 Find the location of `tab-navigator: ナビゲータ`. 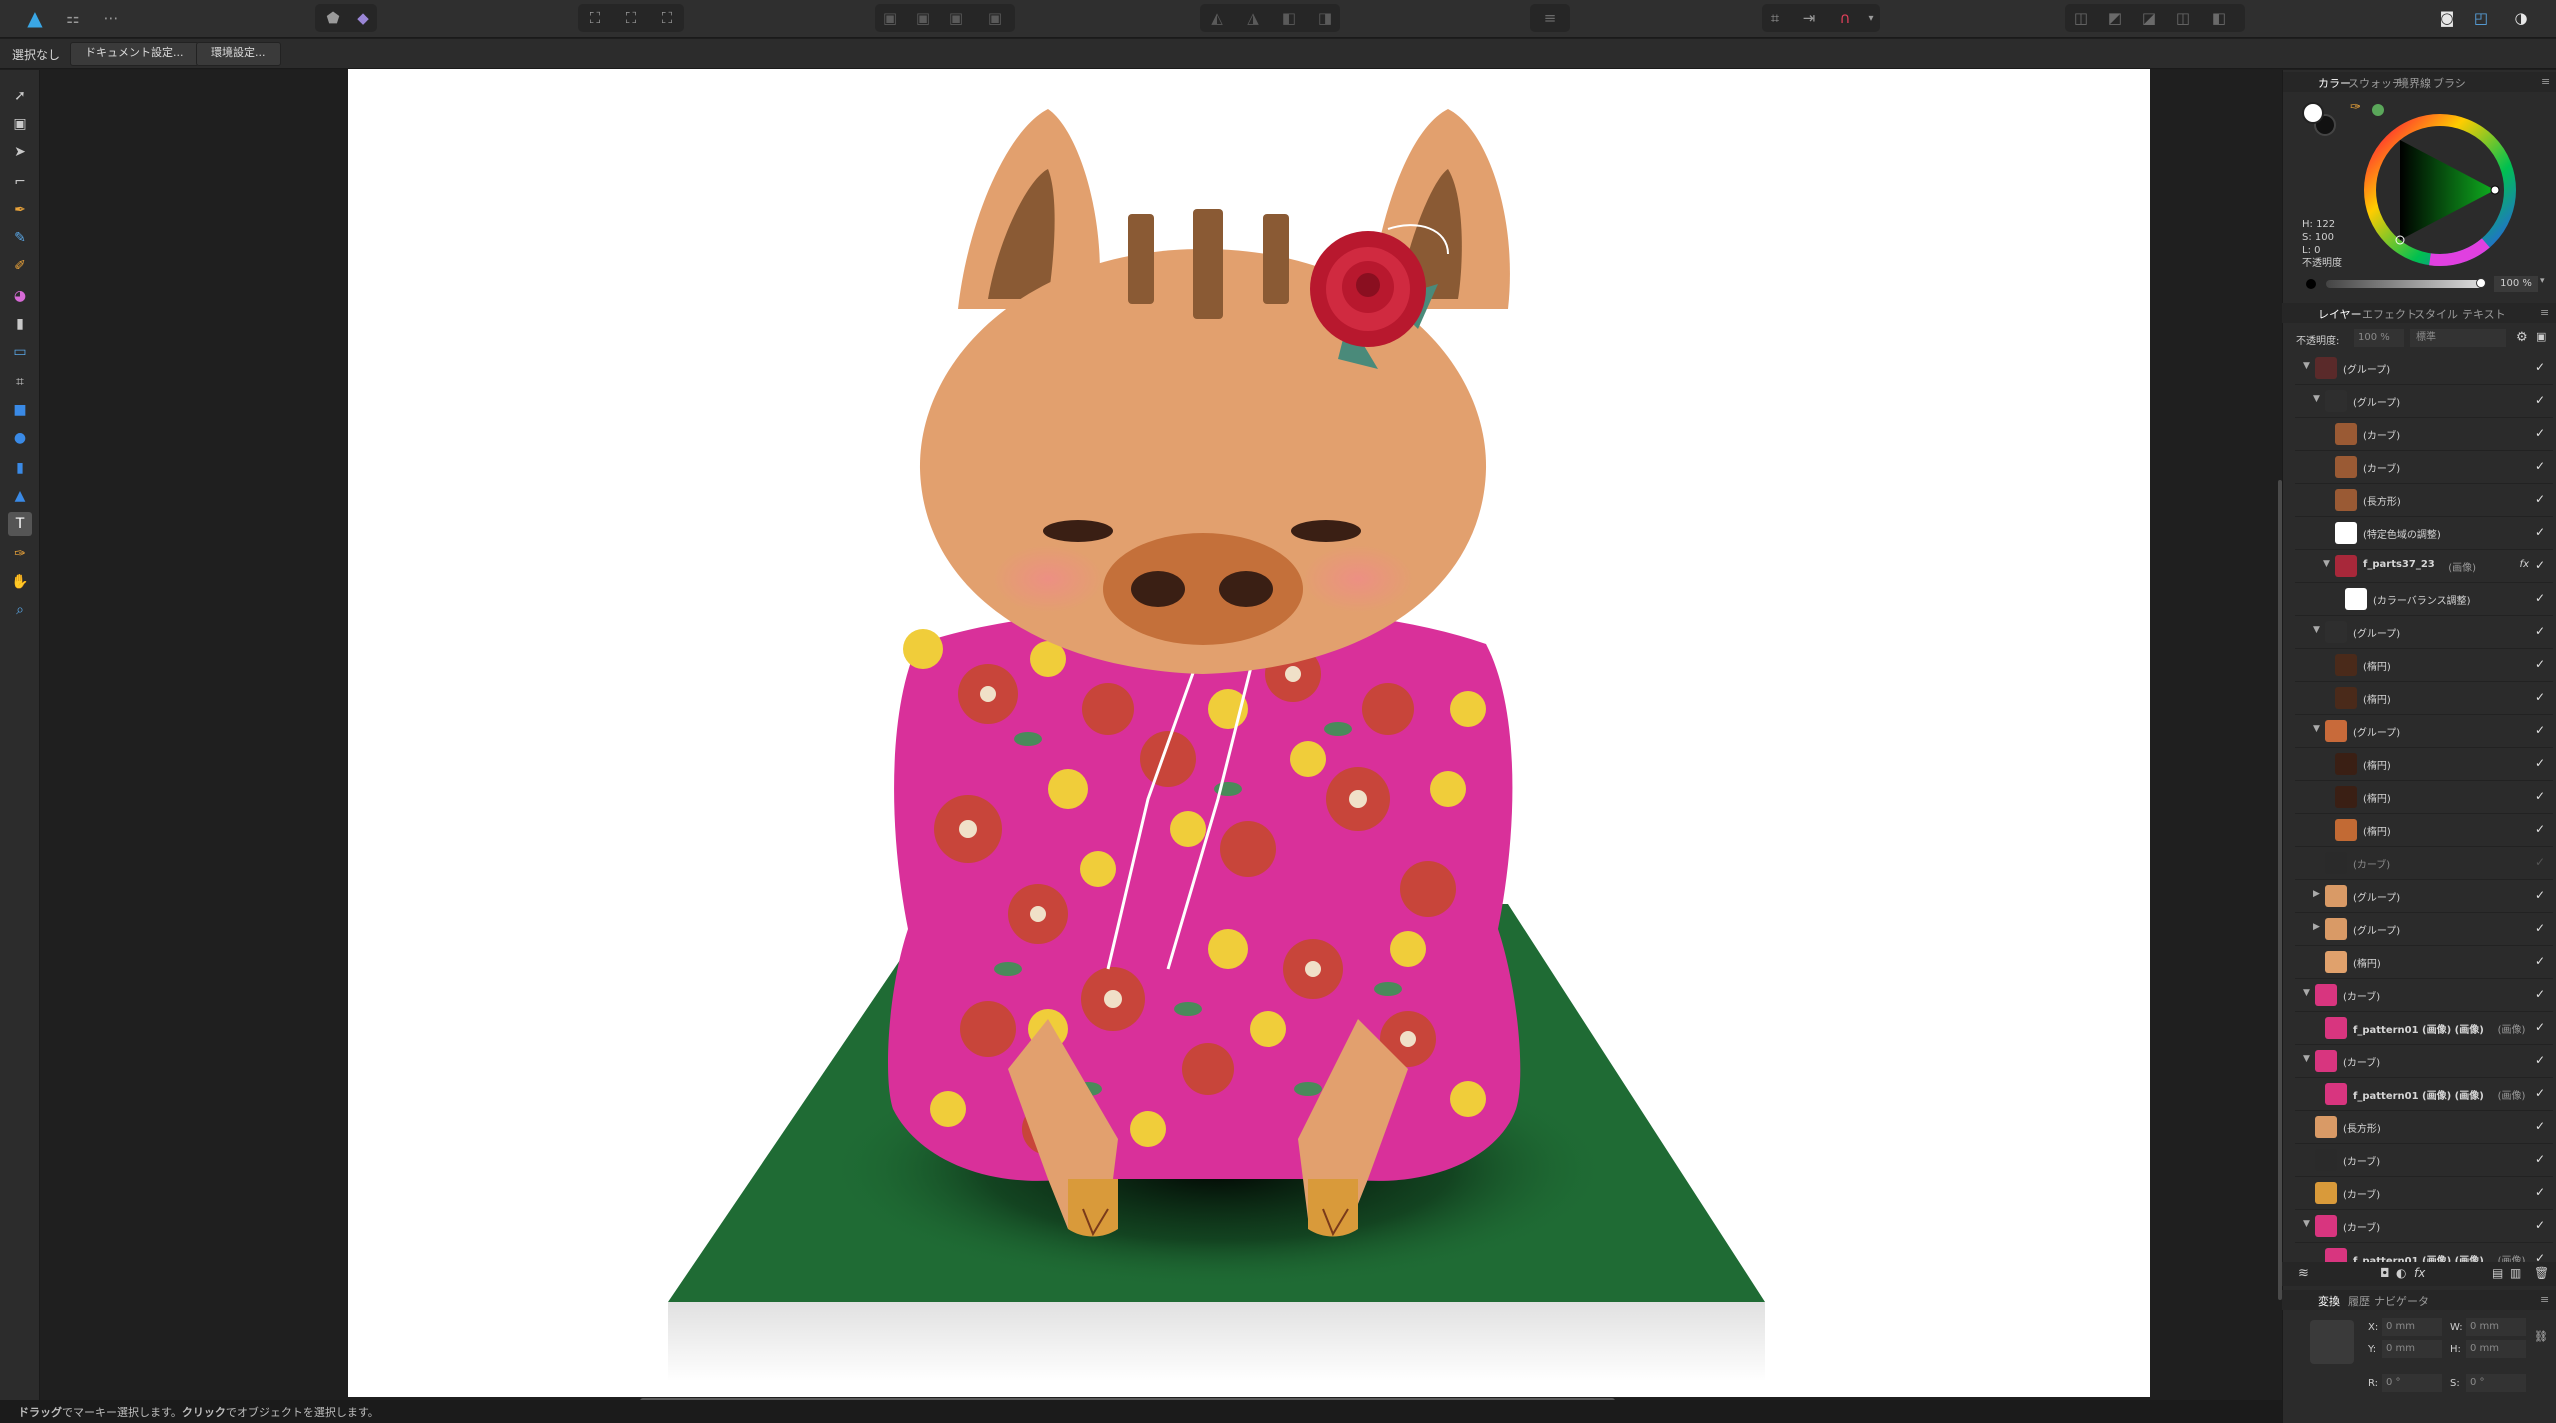

tab-navigator: ナビゲータ is located at coordinates (2401, 1301).